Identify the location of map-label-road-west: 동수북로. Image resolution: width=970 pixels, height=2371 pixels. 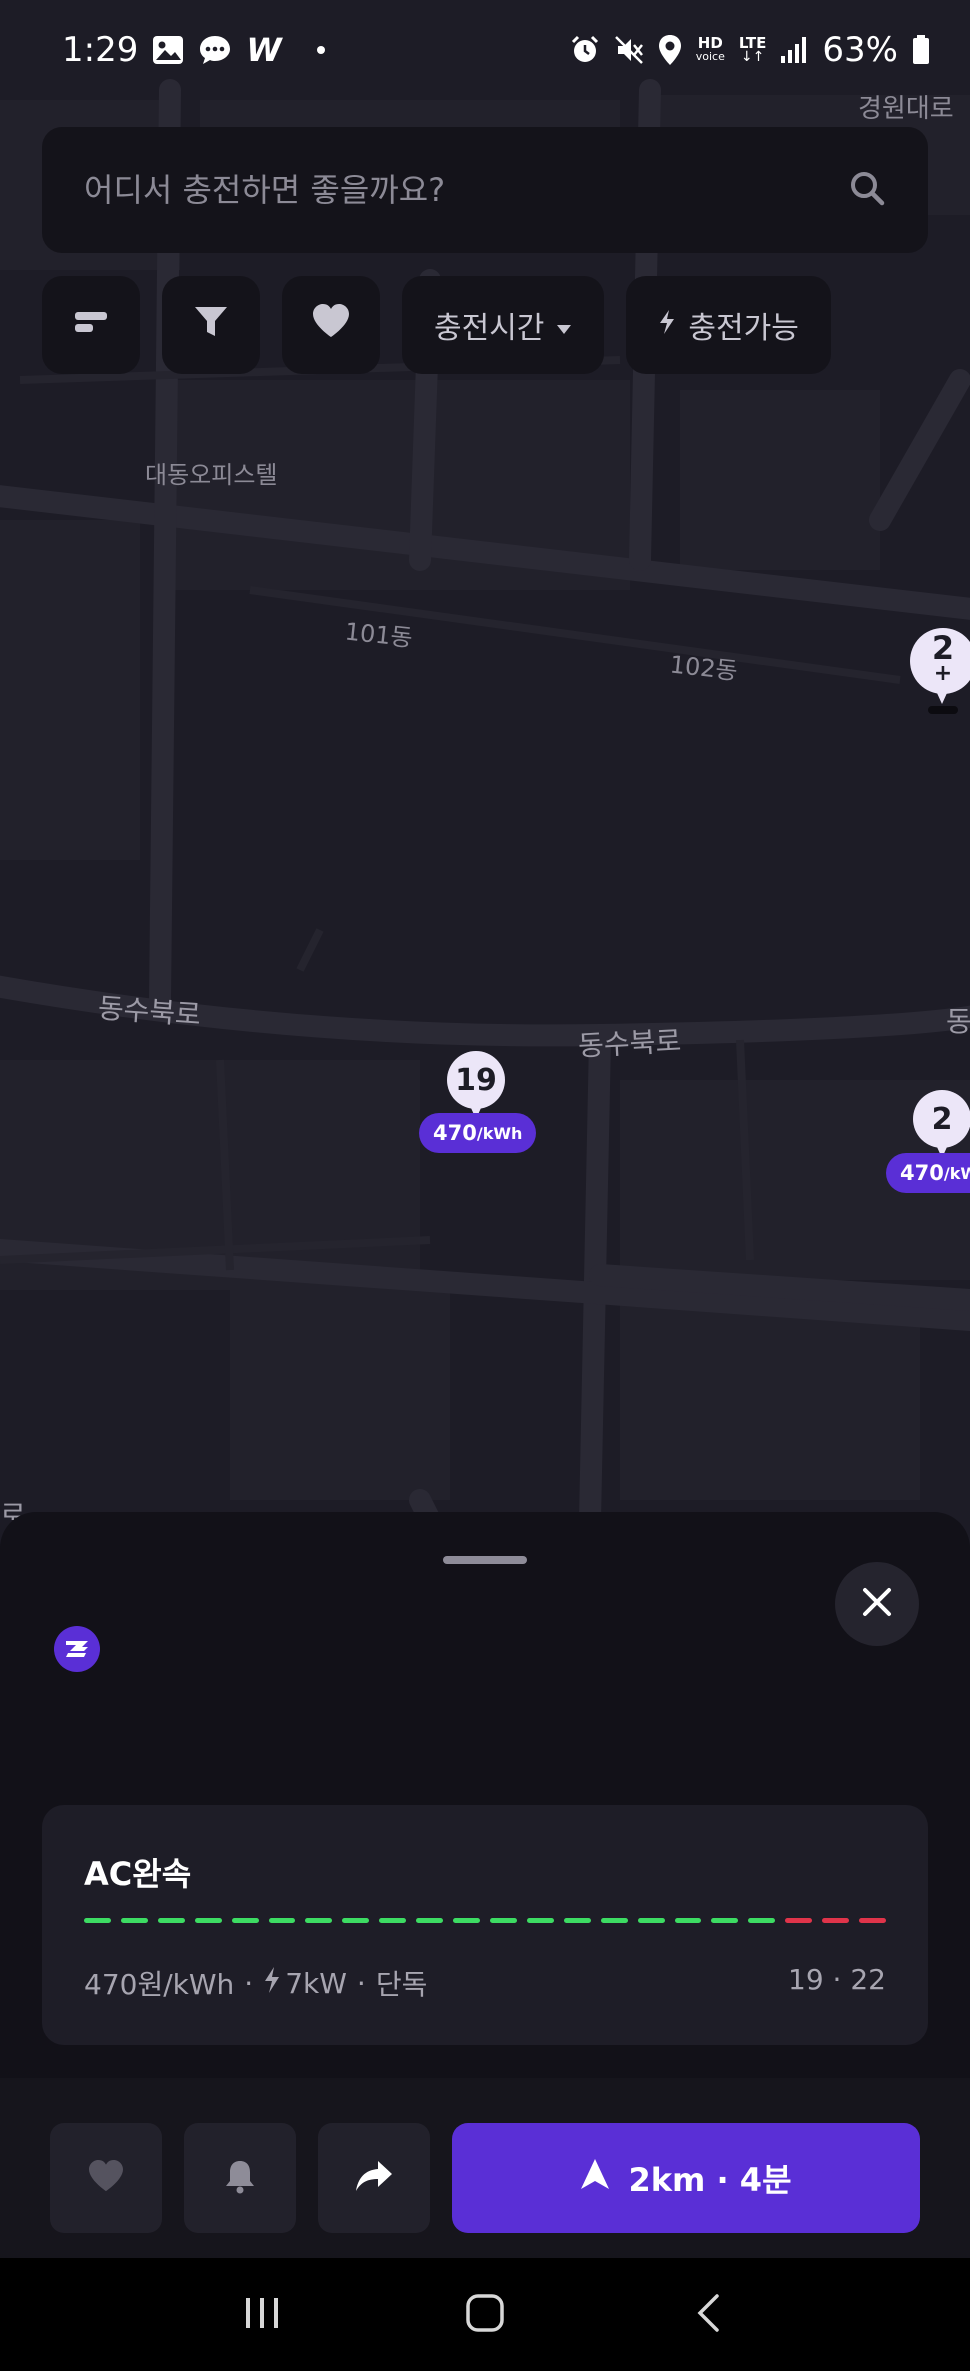
(149, 1011).